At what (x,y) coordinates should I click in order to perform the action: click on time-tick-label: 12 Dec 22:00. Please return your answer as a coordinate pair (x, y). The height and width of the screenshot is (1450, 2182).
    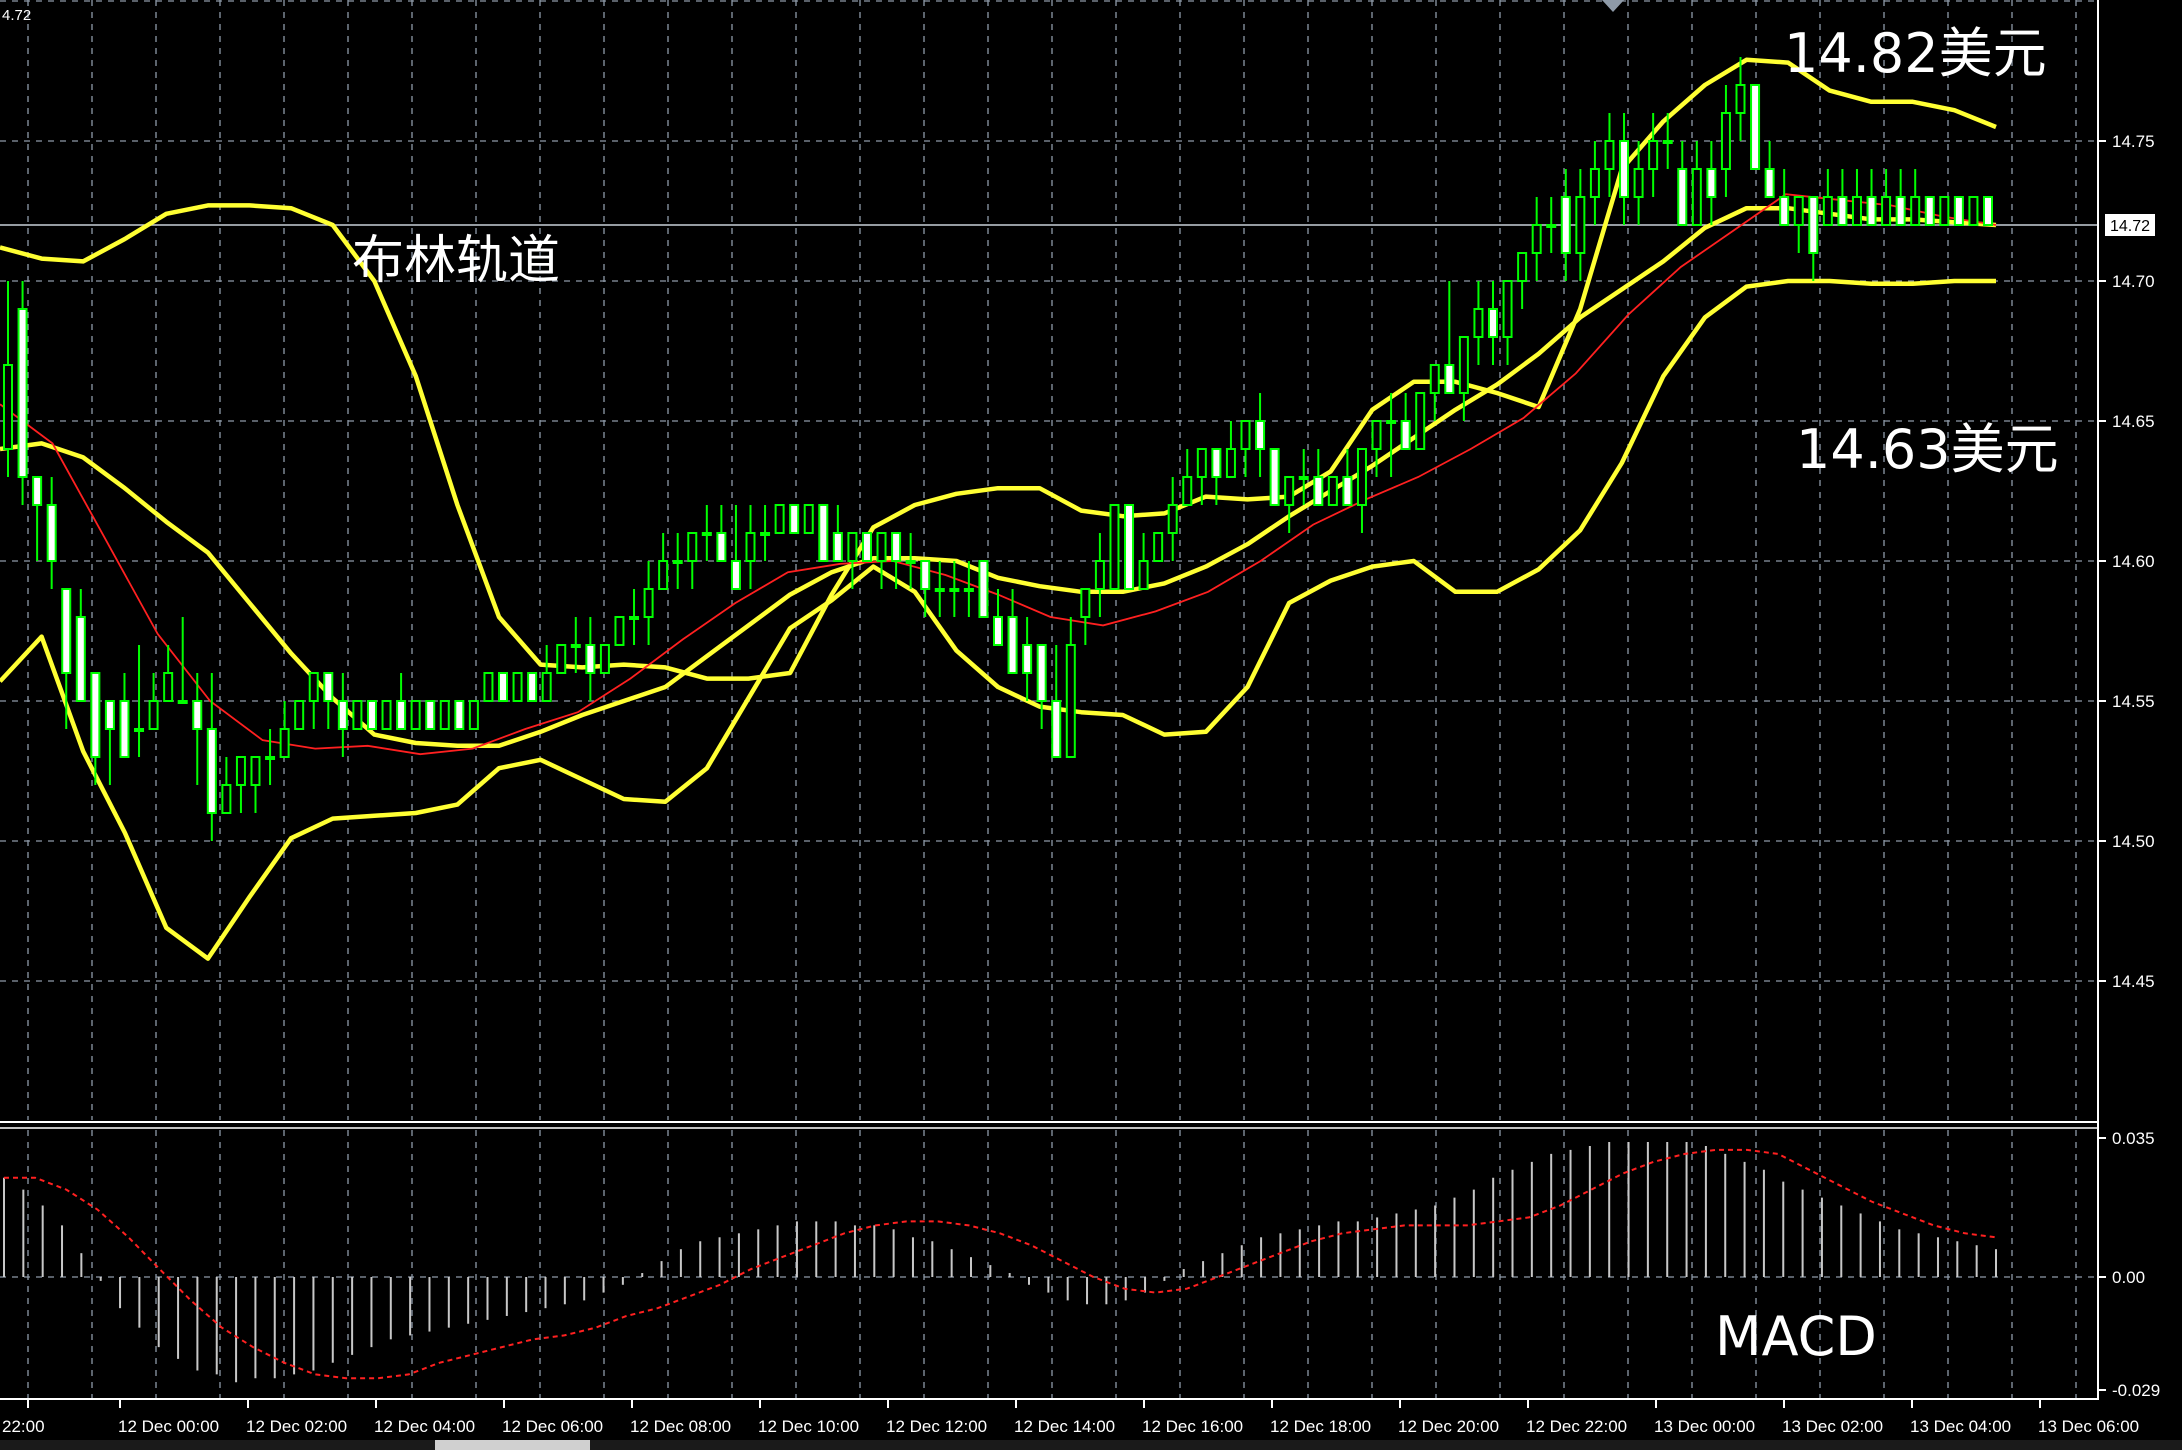
    Looking at the image, I should click on (1576, 1426).